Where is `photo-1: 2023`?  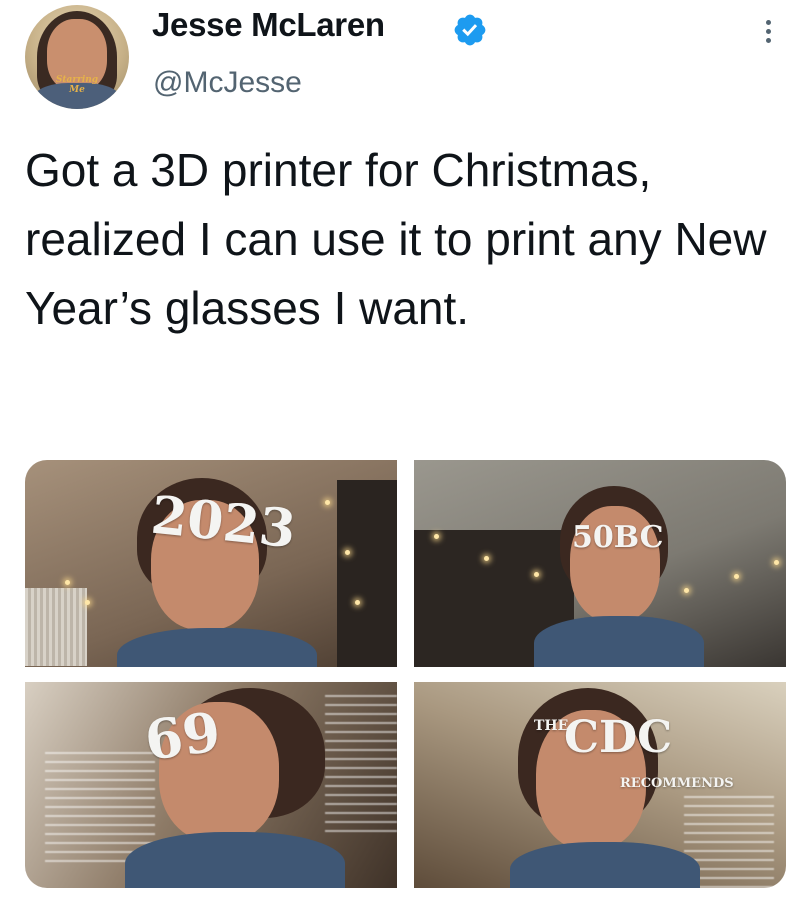
photo-1: 2023 is located at coordinates (211, 563).